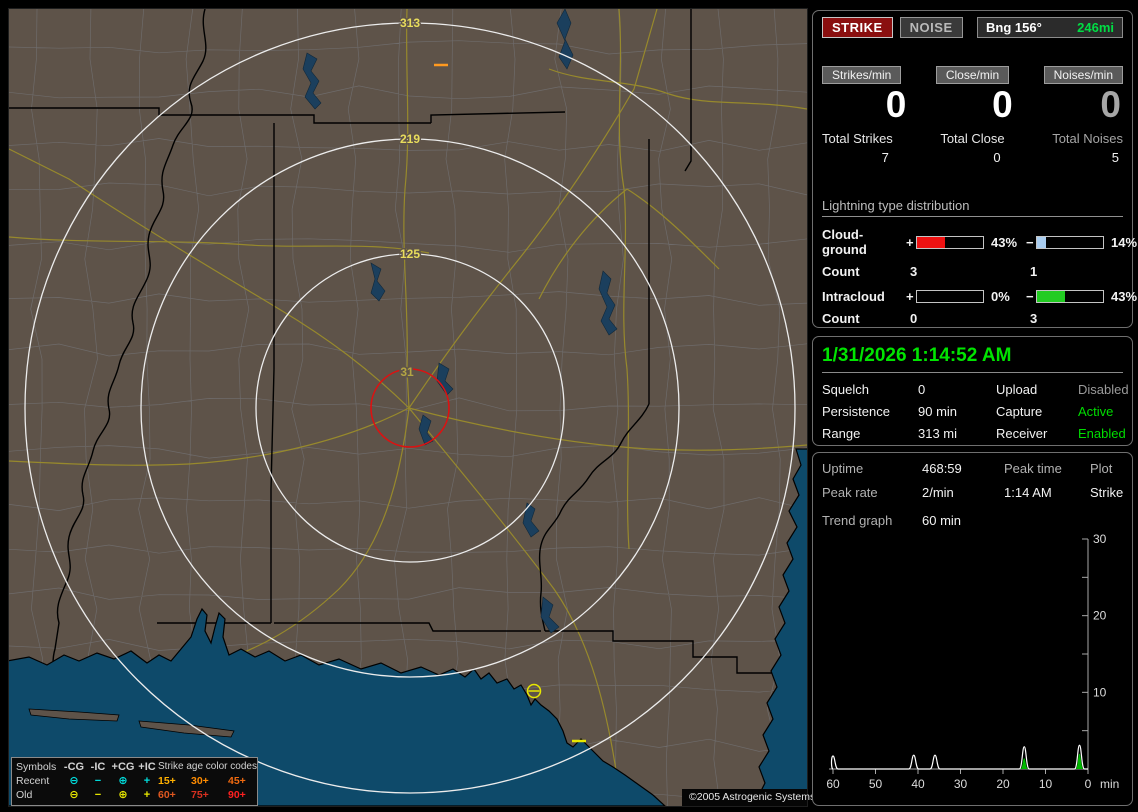 The image size is (1138, 812). What do you see at coordinates (938, 411) in the screenshot?
I see `persistence-value: 90 min` at bounding box center [938, 411].